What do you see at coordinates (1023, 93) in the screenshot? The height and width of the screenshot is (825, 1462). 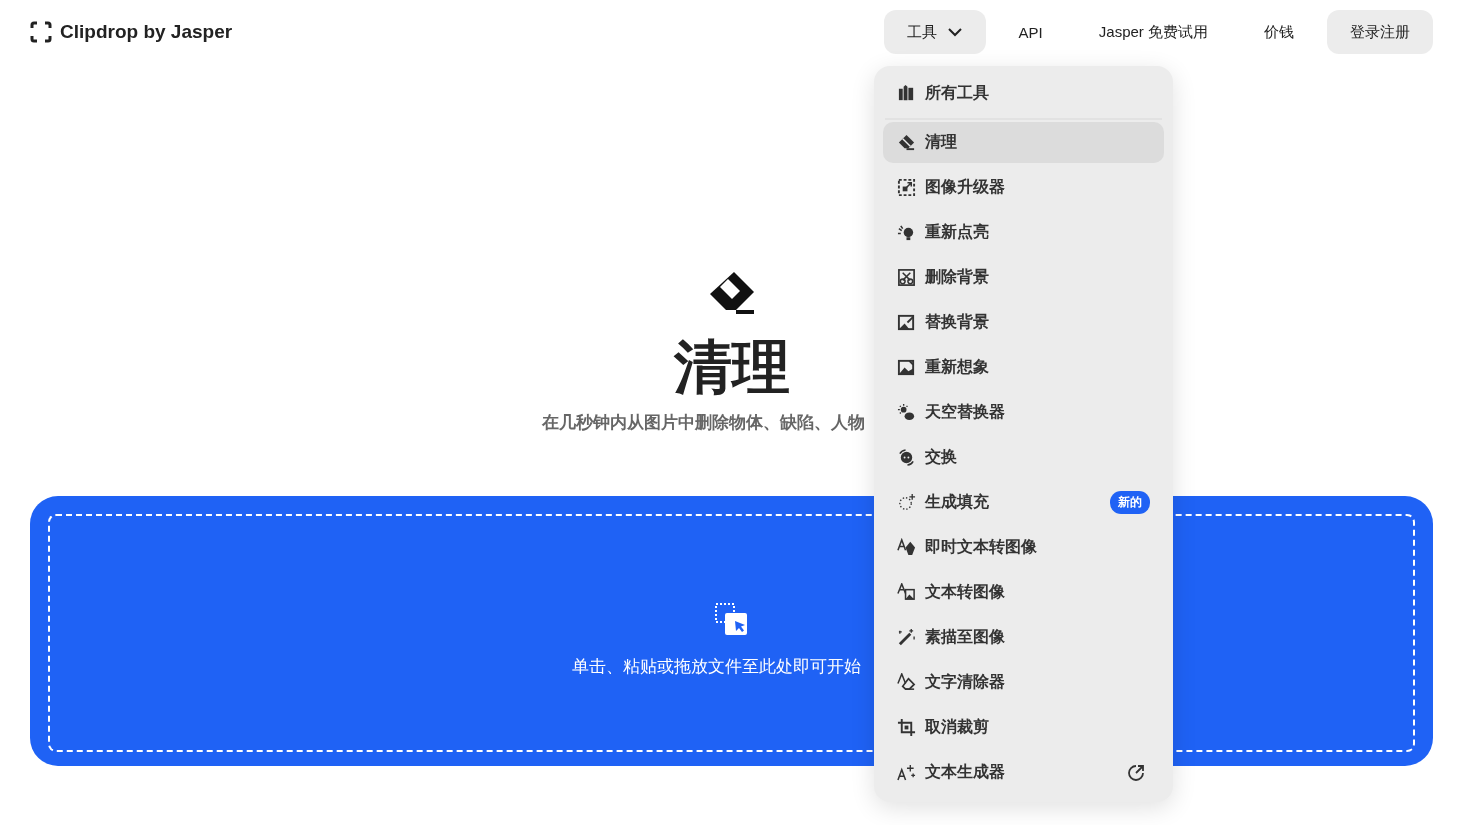 I see `menu-item: 所有工具` at bounding box center [1023, 93].